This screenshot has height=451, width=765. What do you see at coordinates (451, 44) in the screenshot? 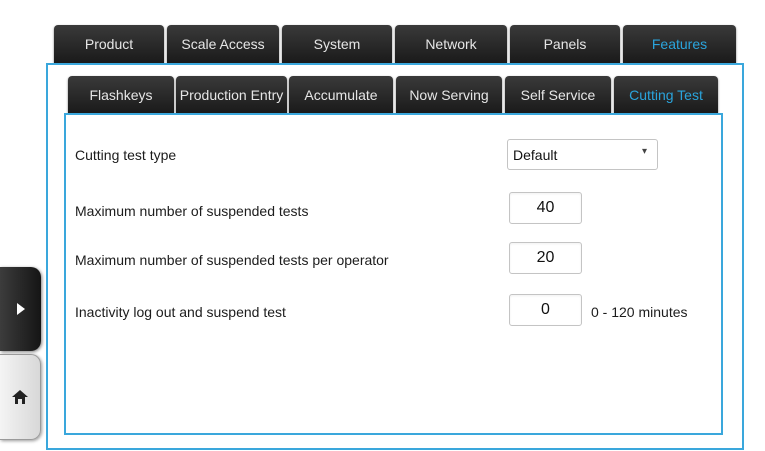
I see `tab-network: Network` at bounding box center [451, 44].